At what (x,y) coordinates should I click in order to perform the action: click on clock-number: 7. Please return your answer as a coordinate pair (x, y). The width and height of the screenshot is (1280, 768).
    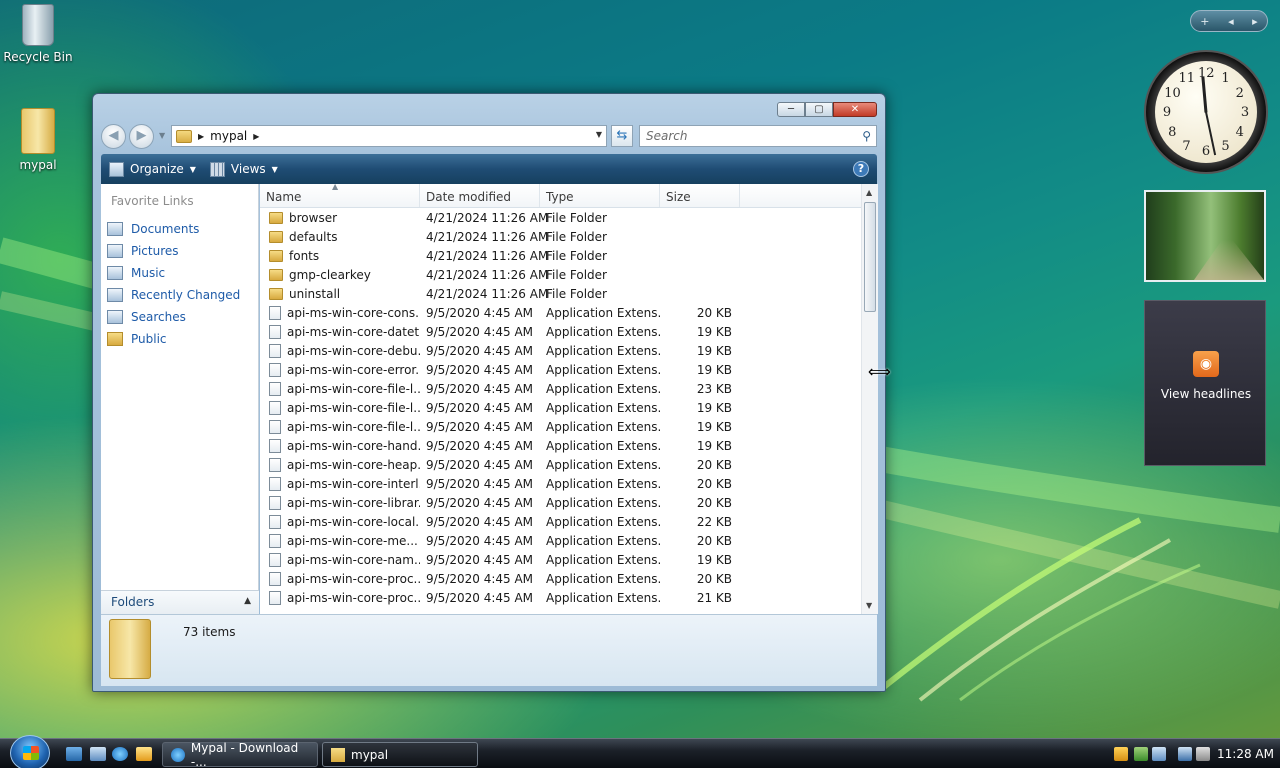
    Looking at the image, I should click on (1186, 146).